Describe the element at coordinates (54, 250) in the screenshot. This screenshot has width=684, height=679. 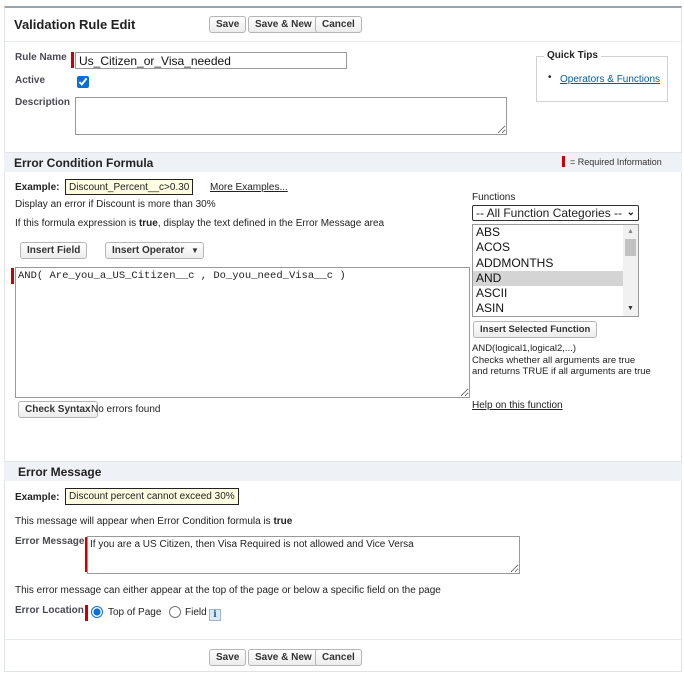
I see `insert-field-button: Insert Field` at that location.